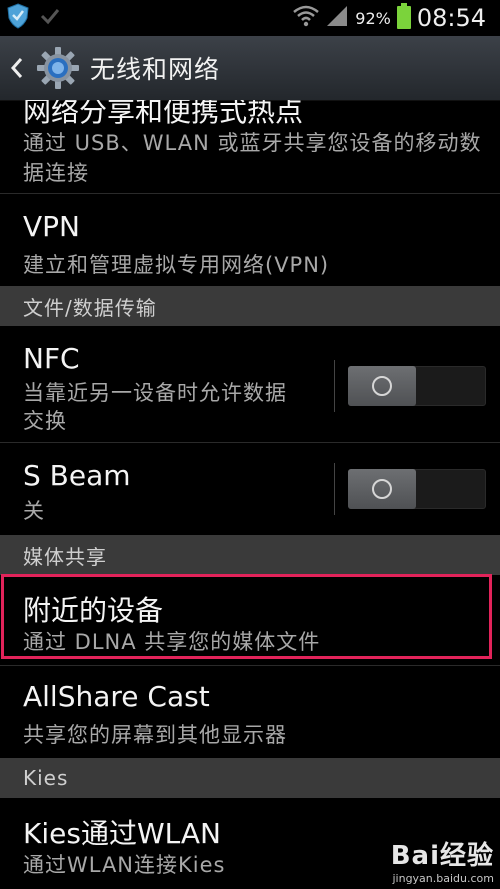 The height and width of the screenshot is (889, 500). What do you see at coordinates (58, 68) in the screenshot?
I see `settings-gear-icon` at bounding box center [58, 68].